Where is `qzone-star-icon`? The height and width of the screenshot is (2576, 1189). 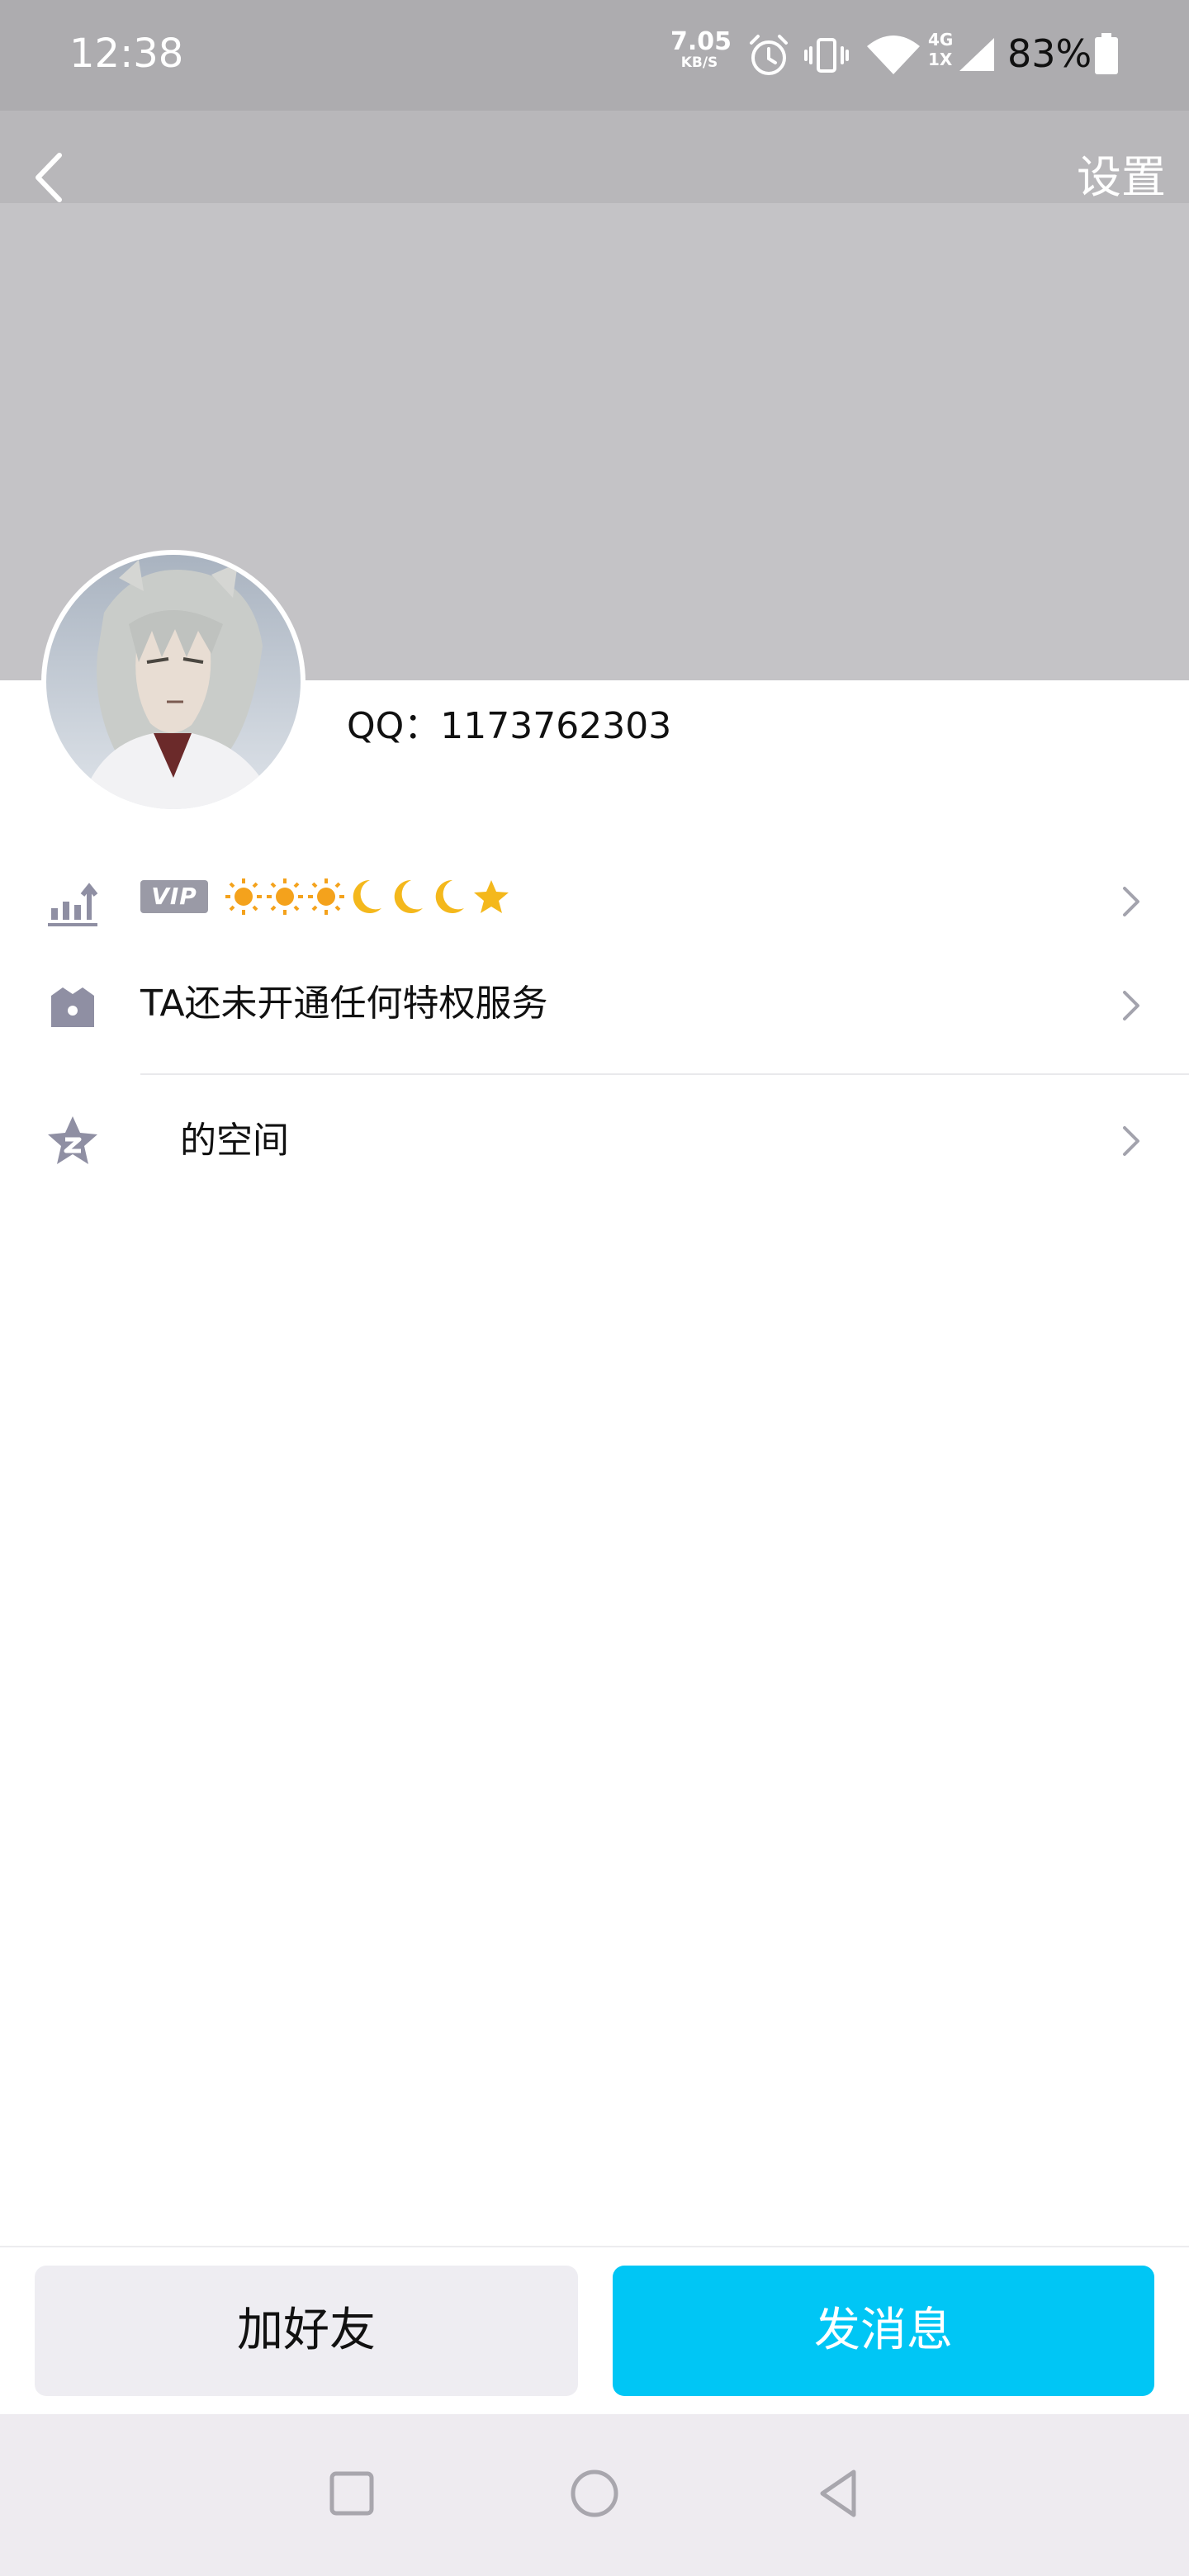
qzone-star-icon is located at coordinates (72, 1141).